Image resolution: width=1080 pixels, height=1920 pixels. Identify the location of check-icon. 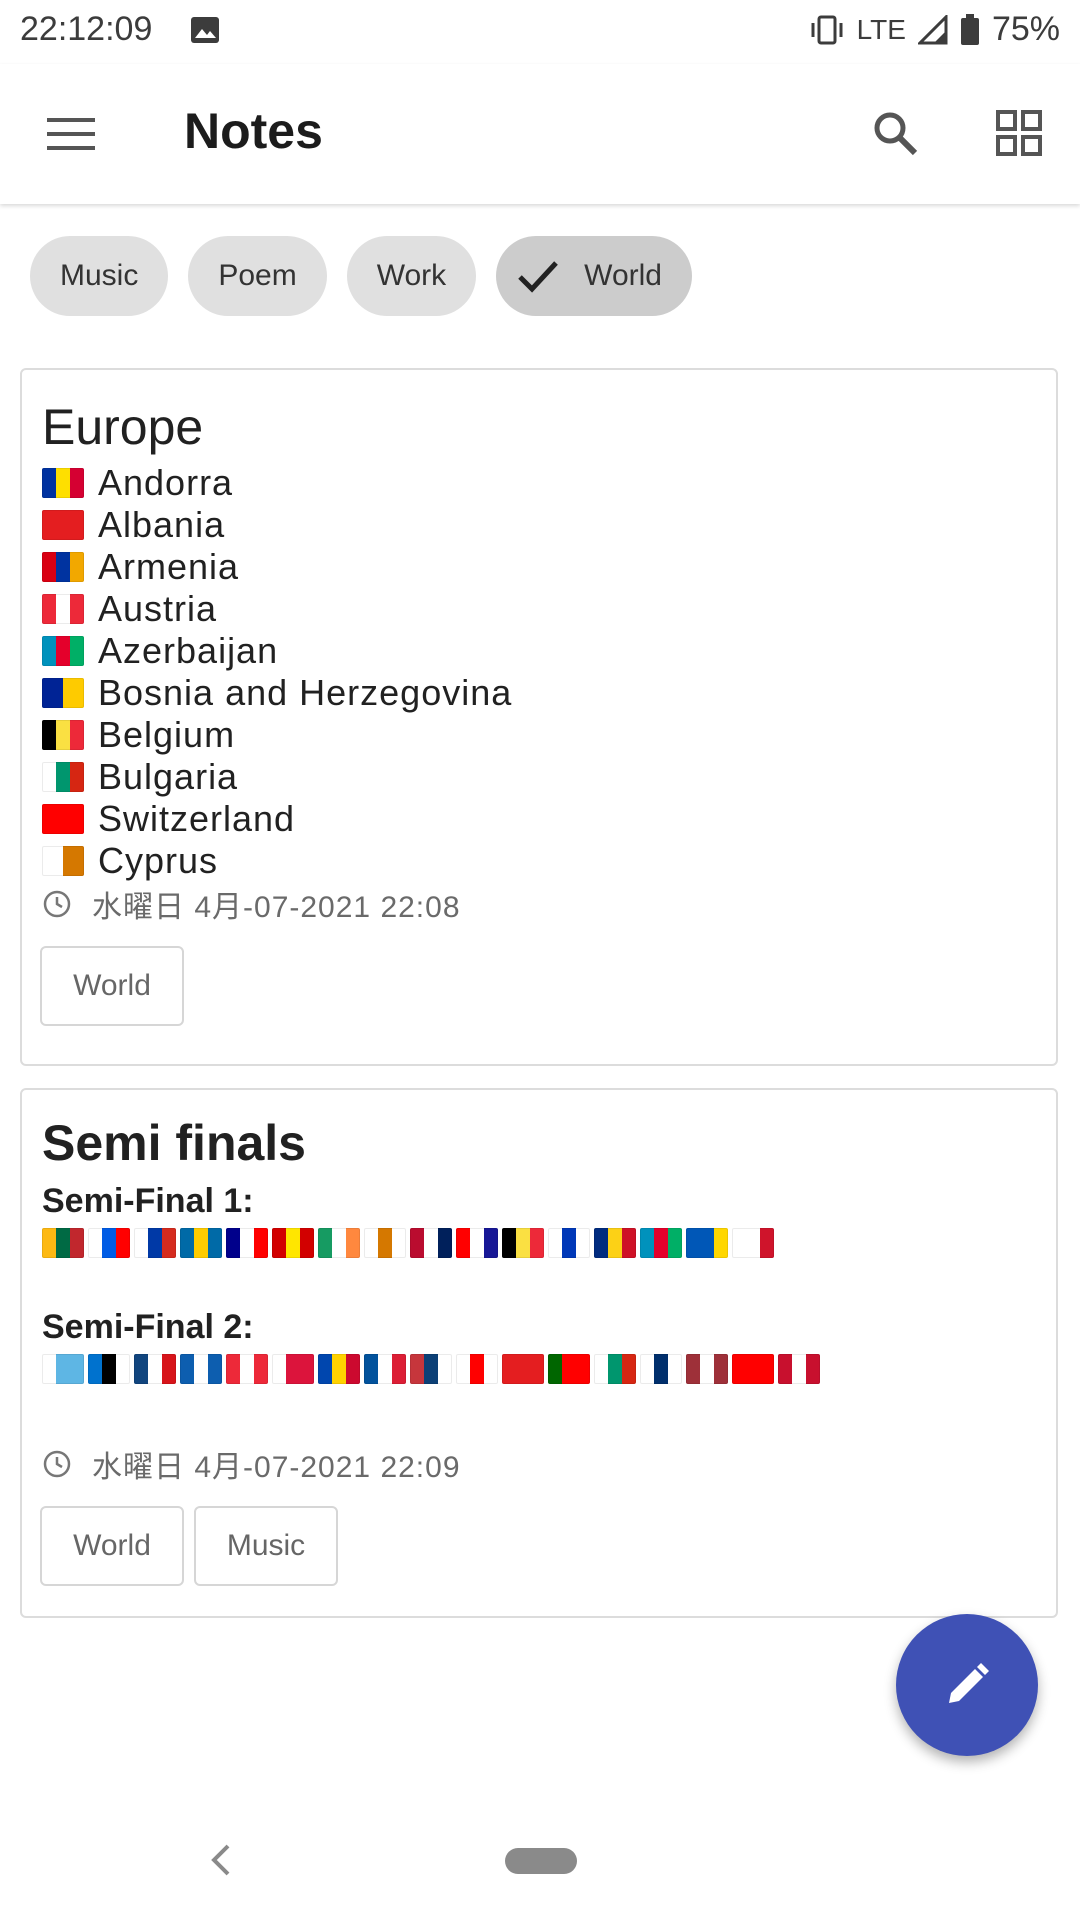
(538, 277).